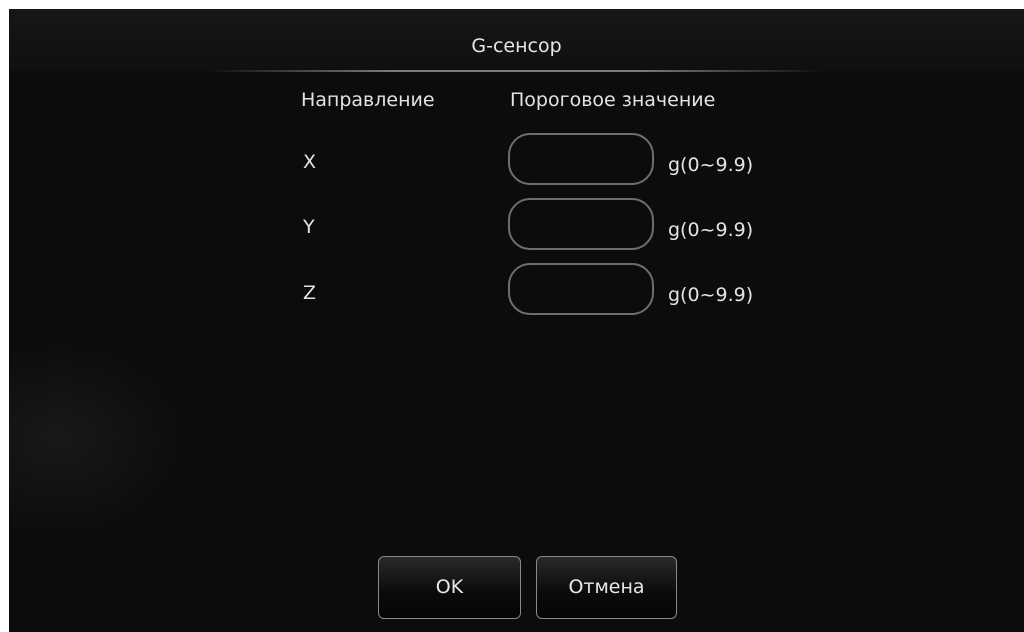  I want to click on title-bar: G-сенсор, so click(516, 40).